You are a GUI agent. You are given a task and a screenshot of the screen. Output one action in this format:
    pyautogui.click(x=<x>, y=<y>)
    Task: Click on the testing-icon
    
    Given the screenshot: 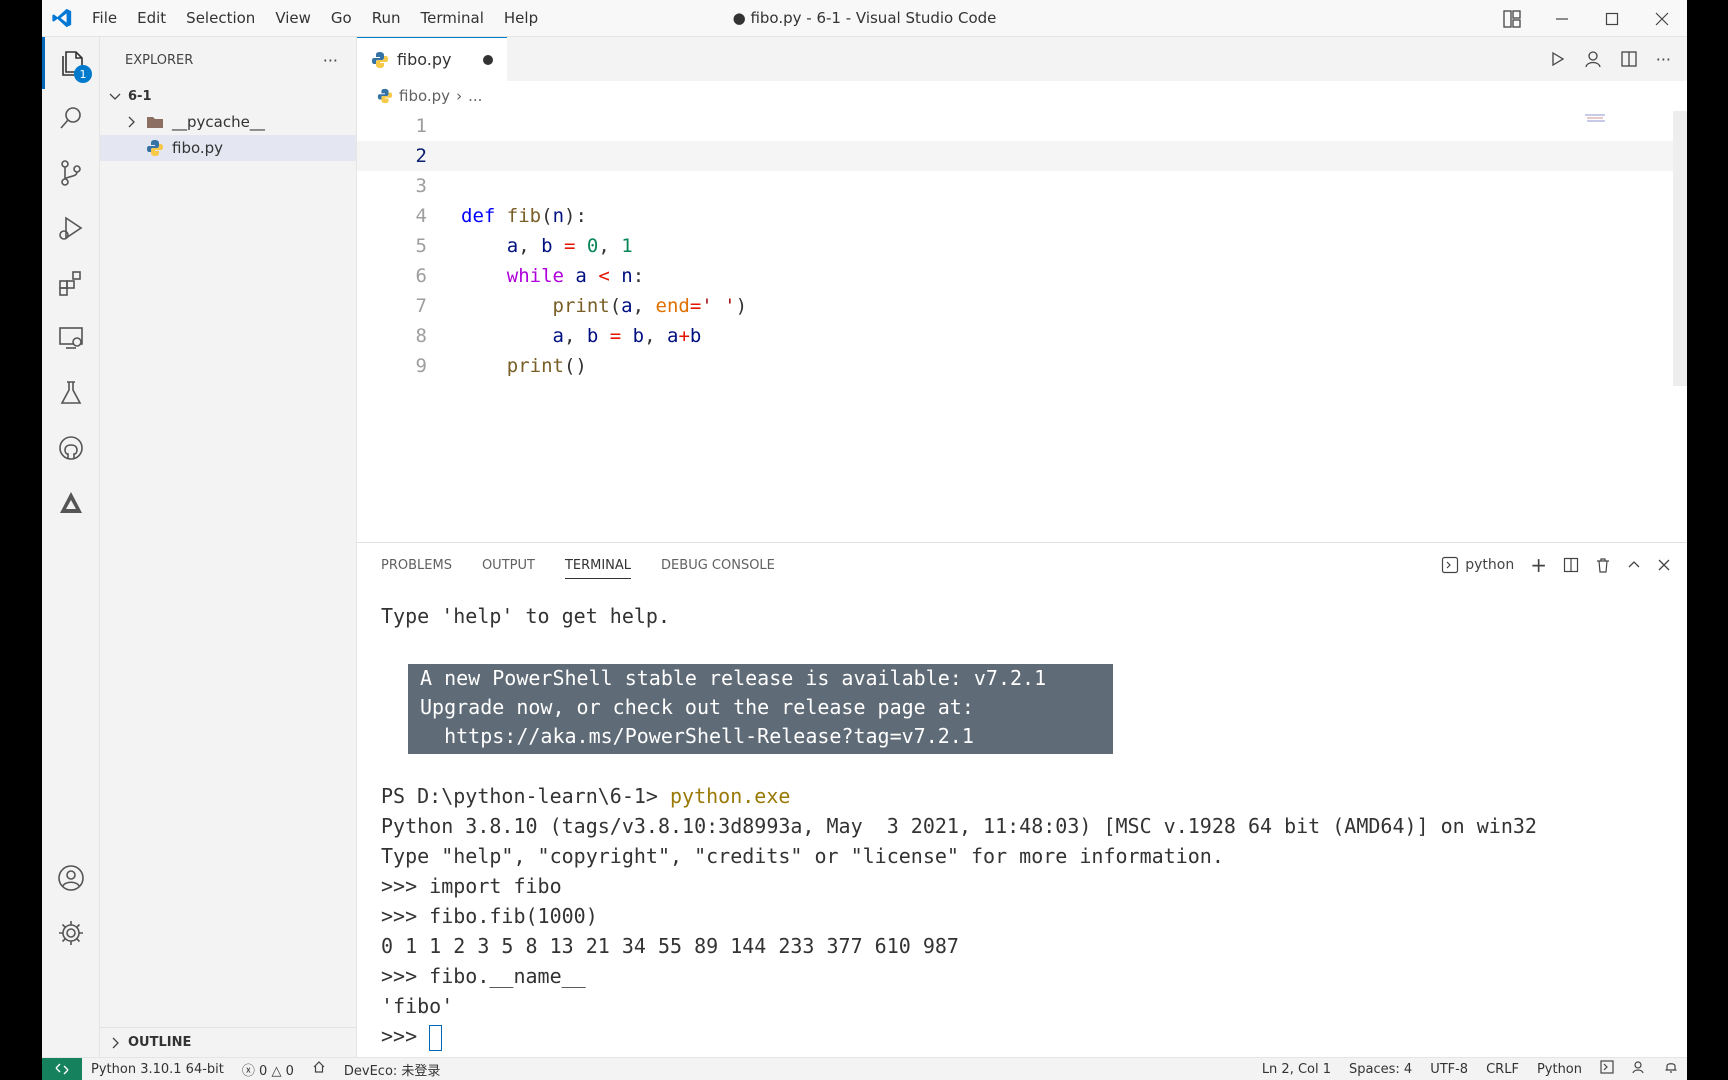 What is the action you would take?
    pyautogui.click(x=71, y=393)
    